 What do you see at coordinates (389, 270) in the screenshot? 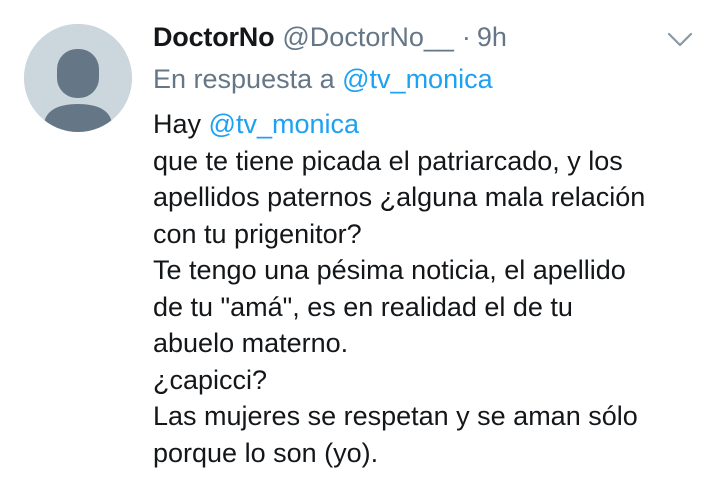
I see `tweet-text-line: Te tengo una pésima noticia, el apellido` at bounding box center [389, 270].